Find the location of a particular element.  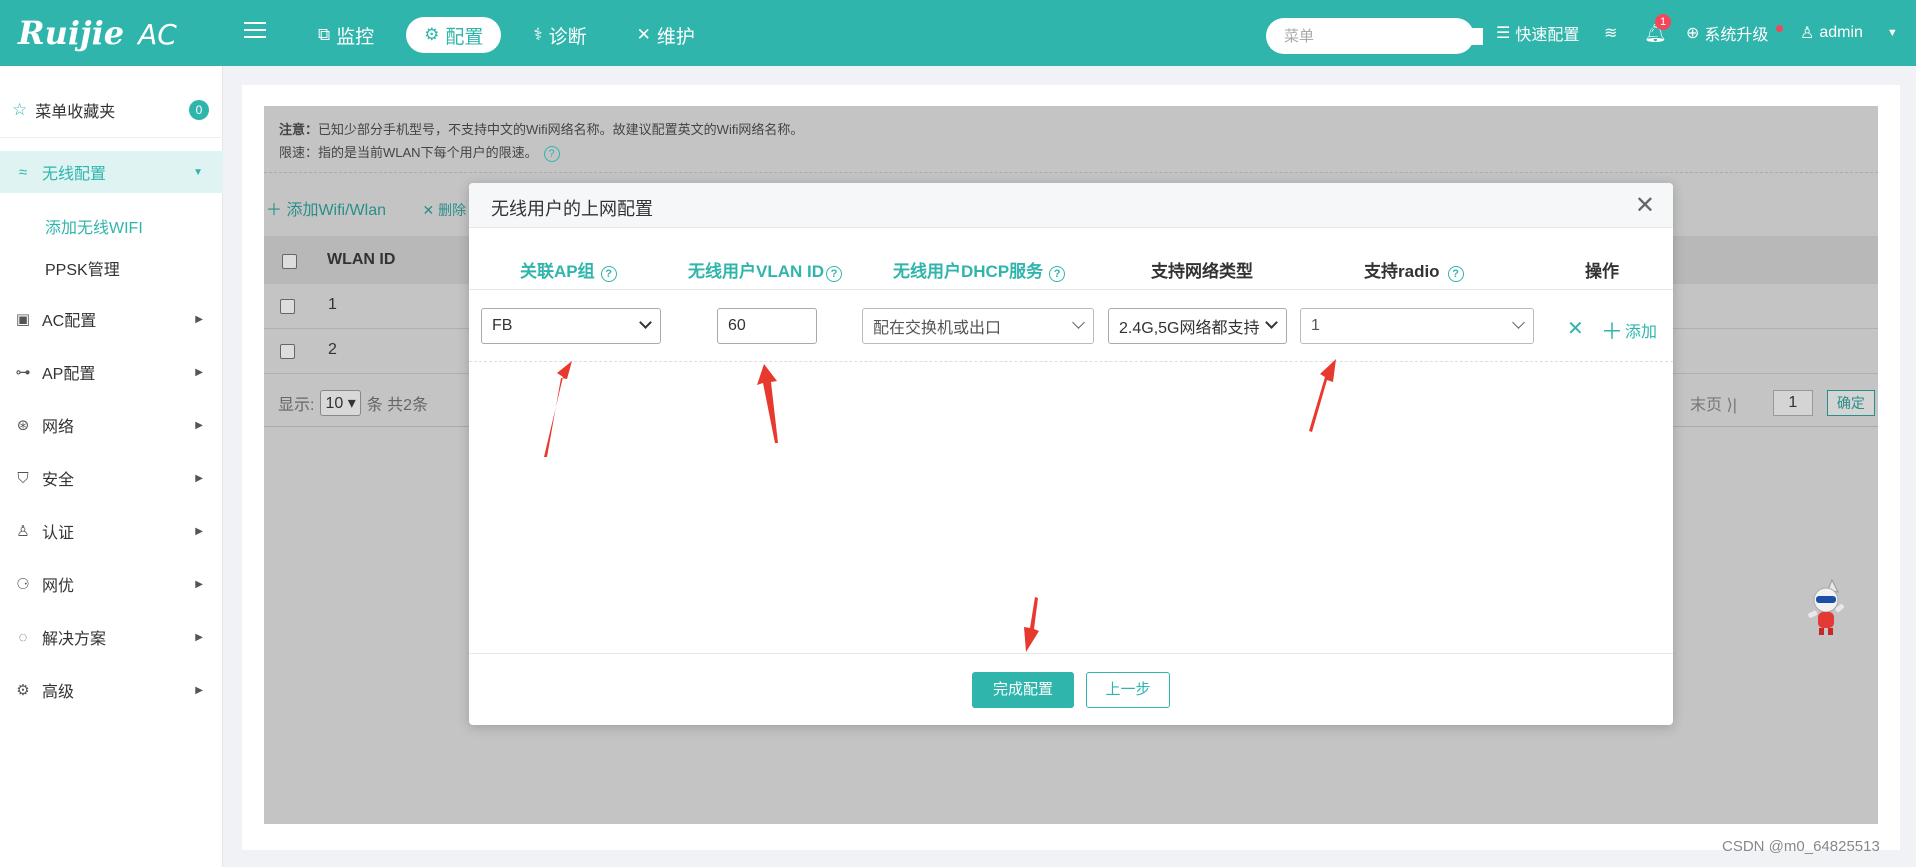

settings-icon: ⚙ is located at coordinates (23, 690).